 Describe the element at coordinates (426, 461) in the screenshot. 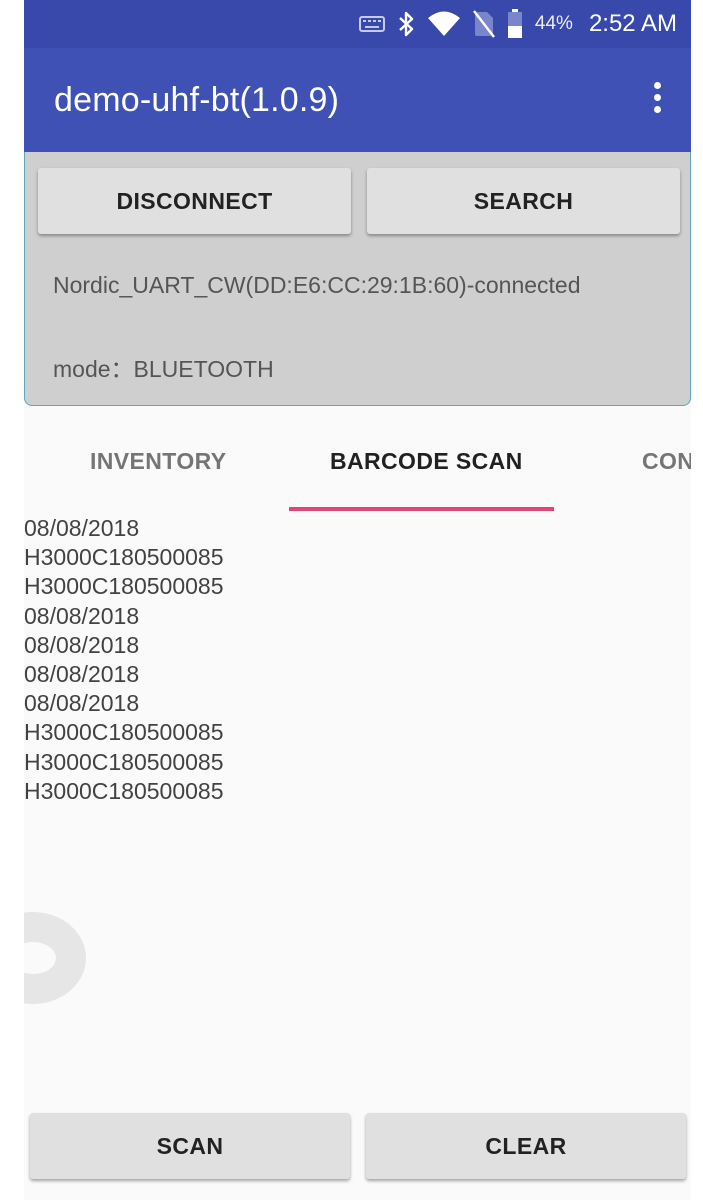

I see `tab-barcode-scan: BARCODE SCAN` at that location.